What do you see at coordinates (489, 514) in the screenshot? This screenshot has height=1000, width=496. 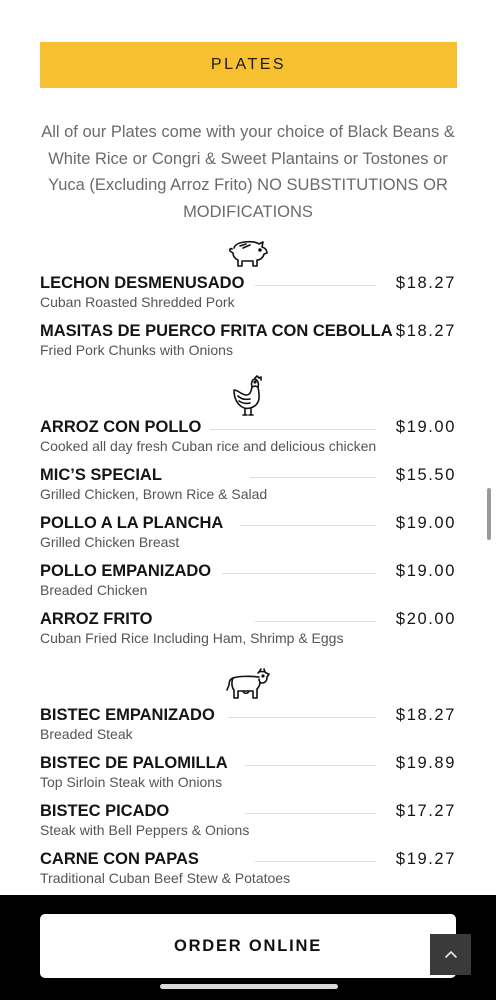 I see `scrollbar-thumb` at bounding box center [489, 514].